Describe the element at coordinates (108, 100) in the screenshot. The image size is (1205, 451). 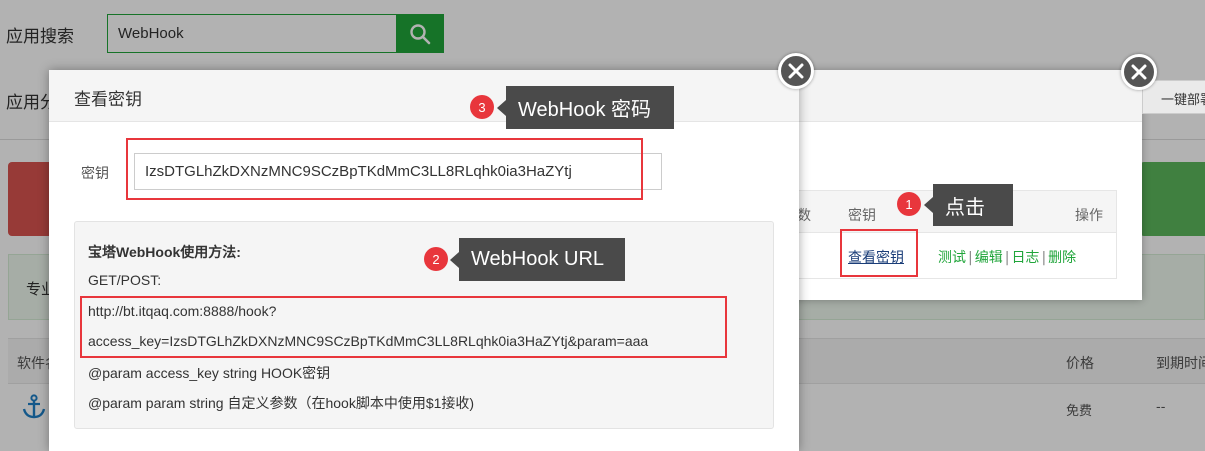
I see `dialog-title: 查看密钥` at that location.